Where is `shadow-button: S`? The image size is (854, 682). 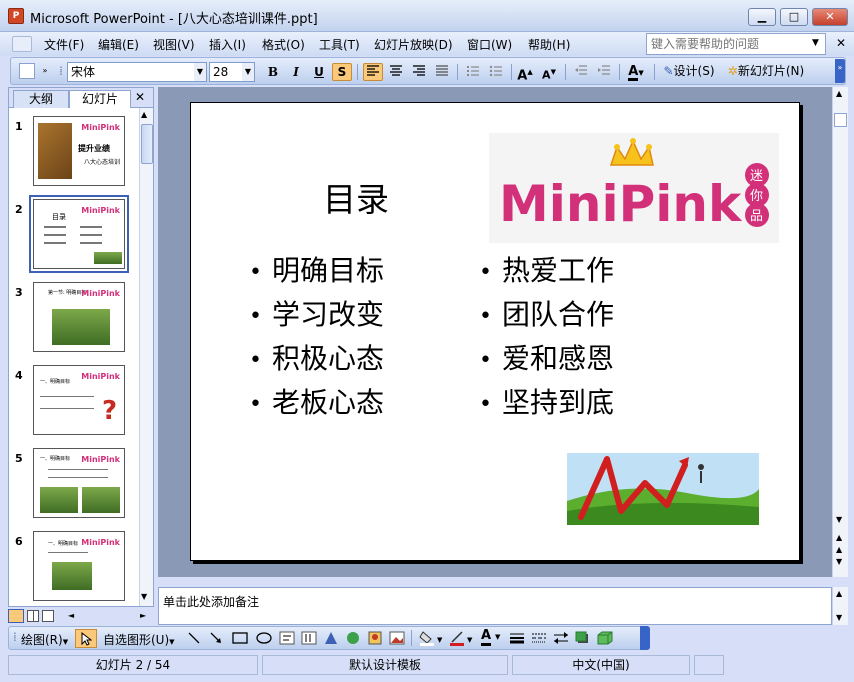
shadow-button: S is located at coordinates (342, 72).